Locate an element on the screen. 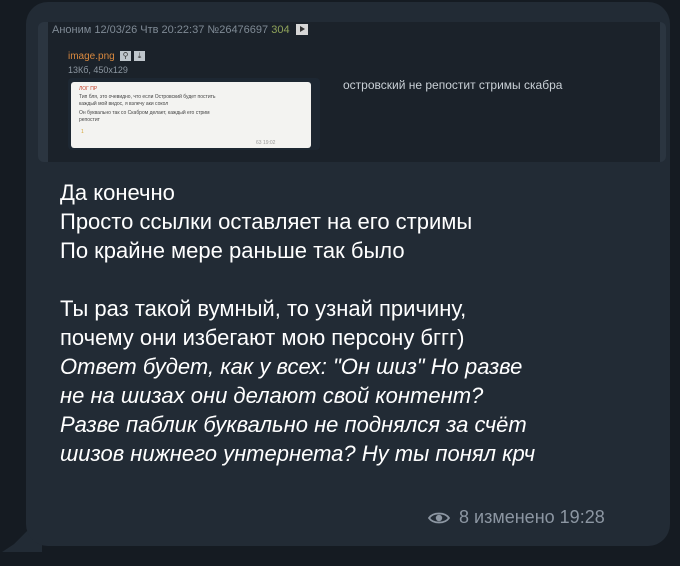 The height and width of the screenshot is (566, 680). post-number: №26476697 is located at coordinates (237, 30).